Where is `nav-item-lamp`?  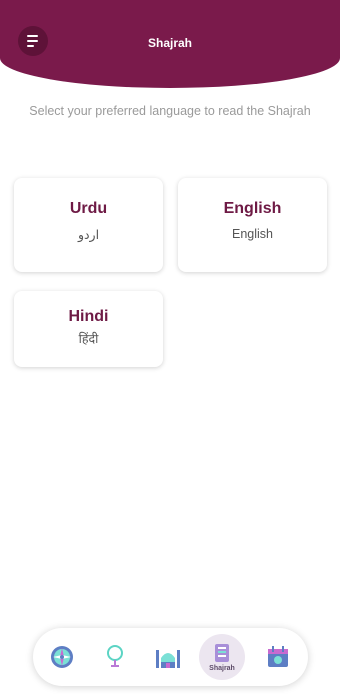
nav-item-lamp is located at coordinates (115, 657).